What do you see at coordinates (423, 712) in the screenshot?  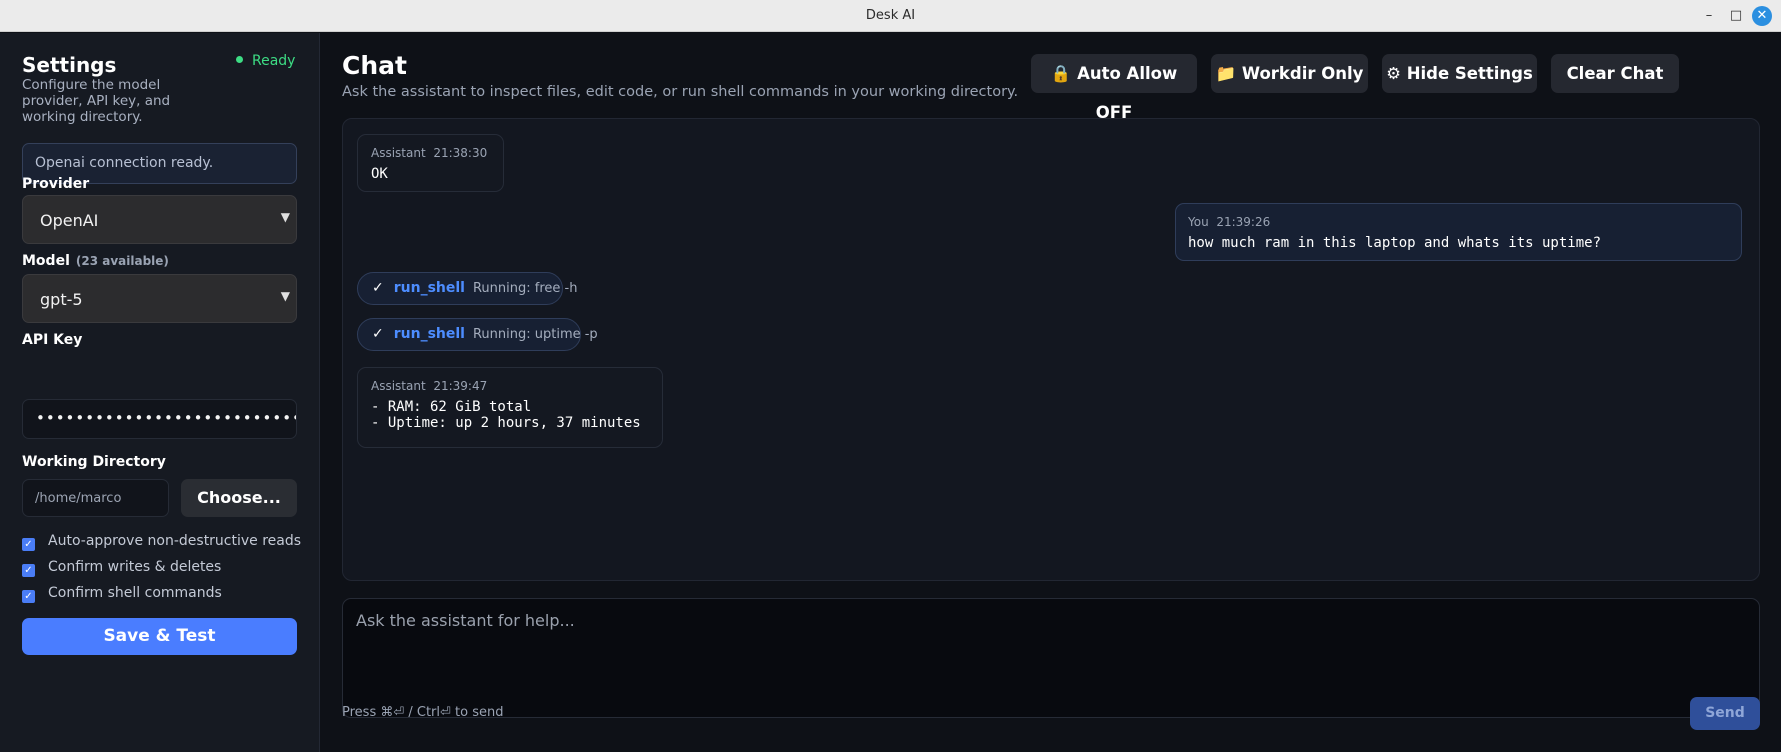 I see `send-hint: Press ⌘⏎ / Ctrl⏎ to send` at bounding box center [423, 712].